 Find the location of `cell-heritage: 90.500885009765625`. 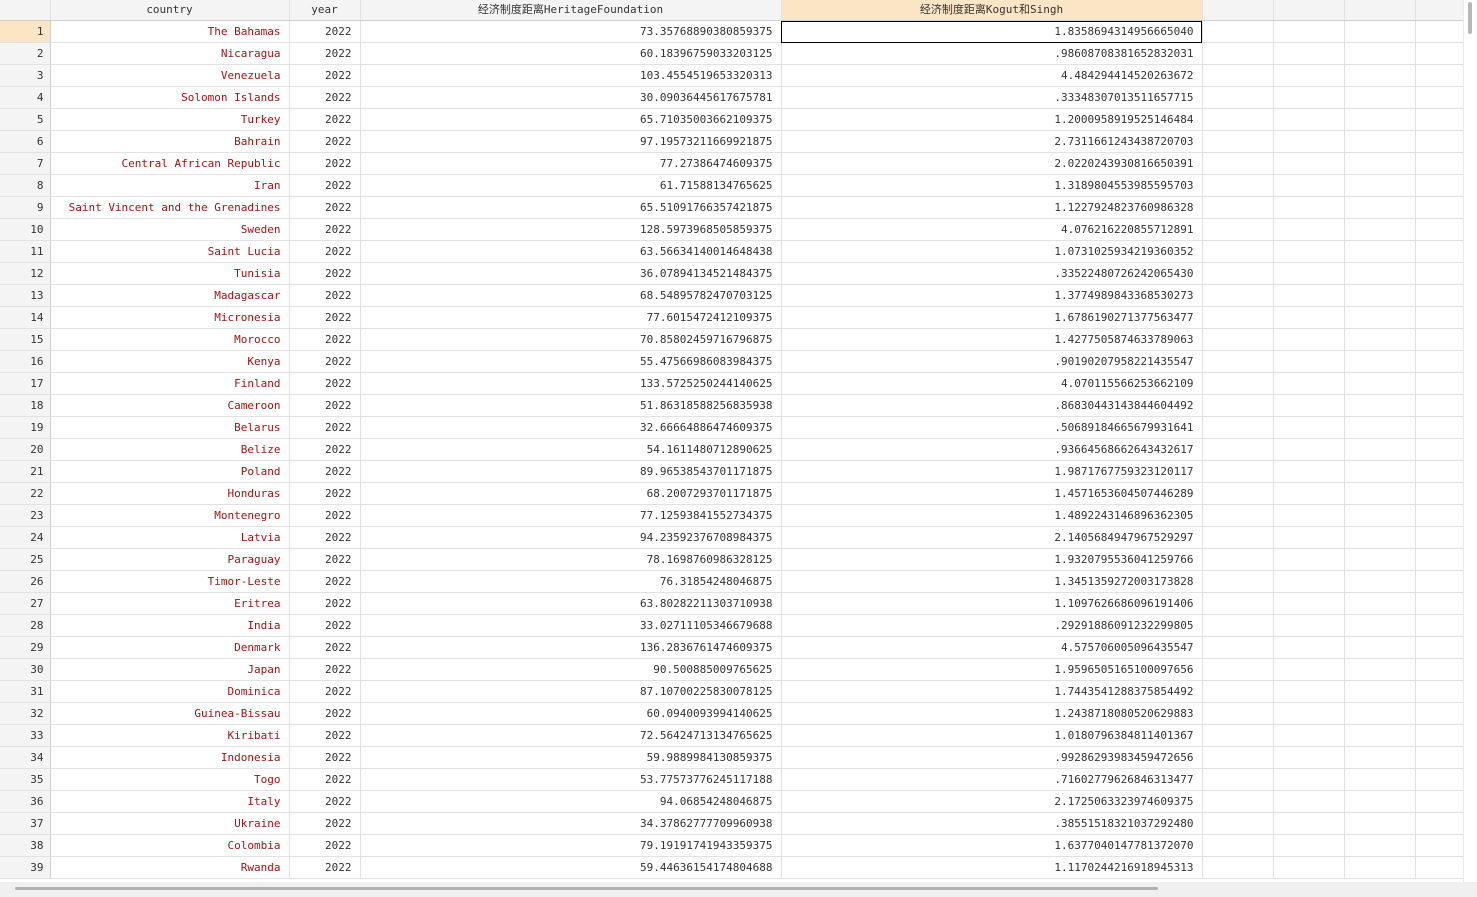

cell-heritage: 90.500885009765625 is located at coordinates (571, 669).